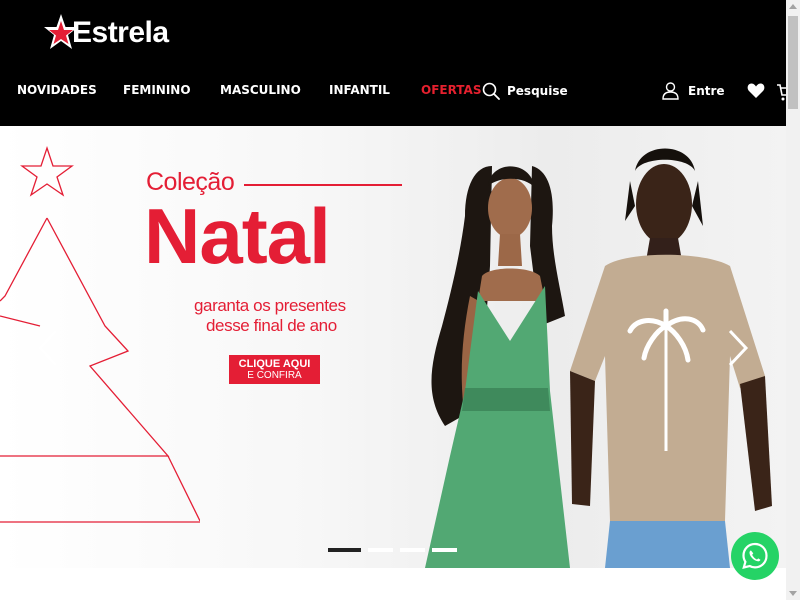 This screenshot has height=600, width=800. I want to click on heart-icon, so click(756, 90).